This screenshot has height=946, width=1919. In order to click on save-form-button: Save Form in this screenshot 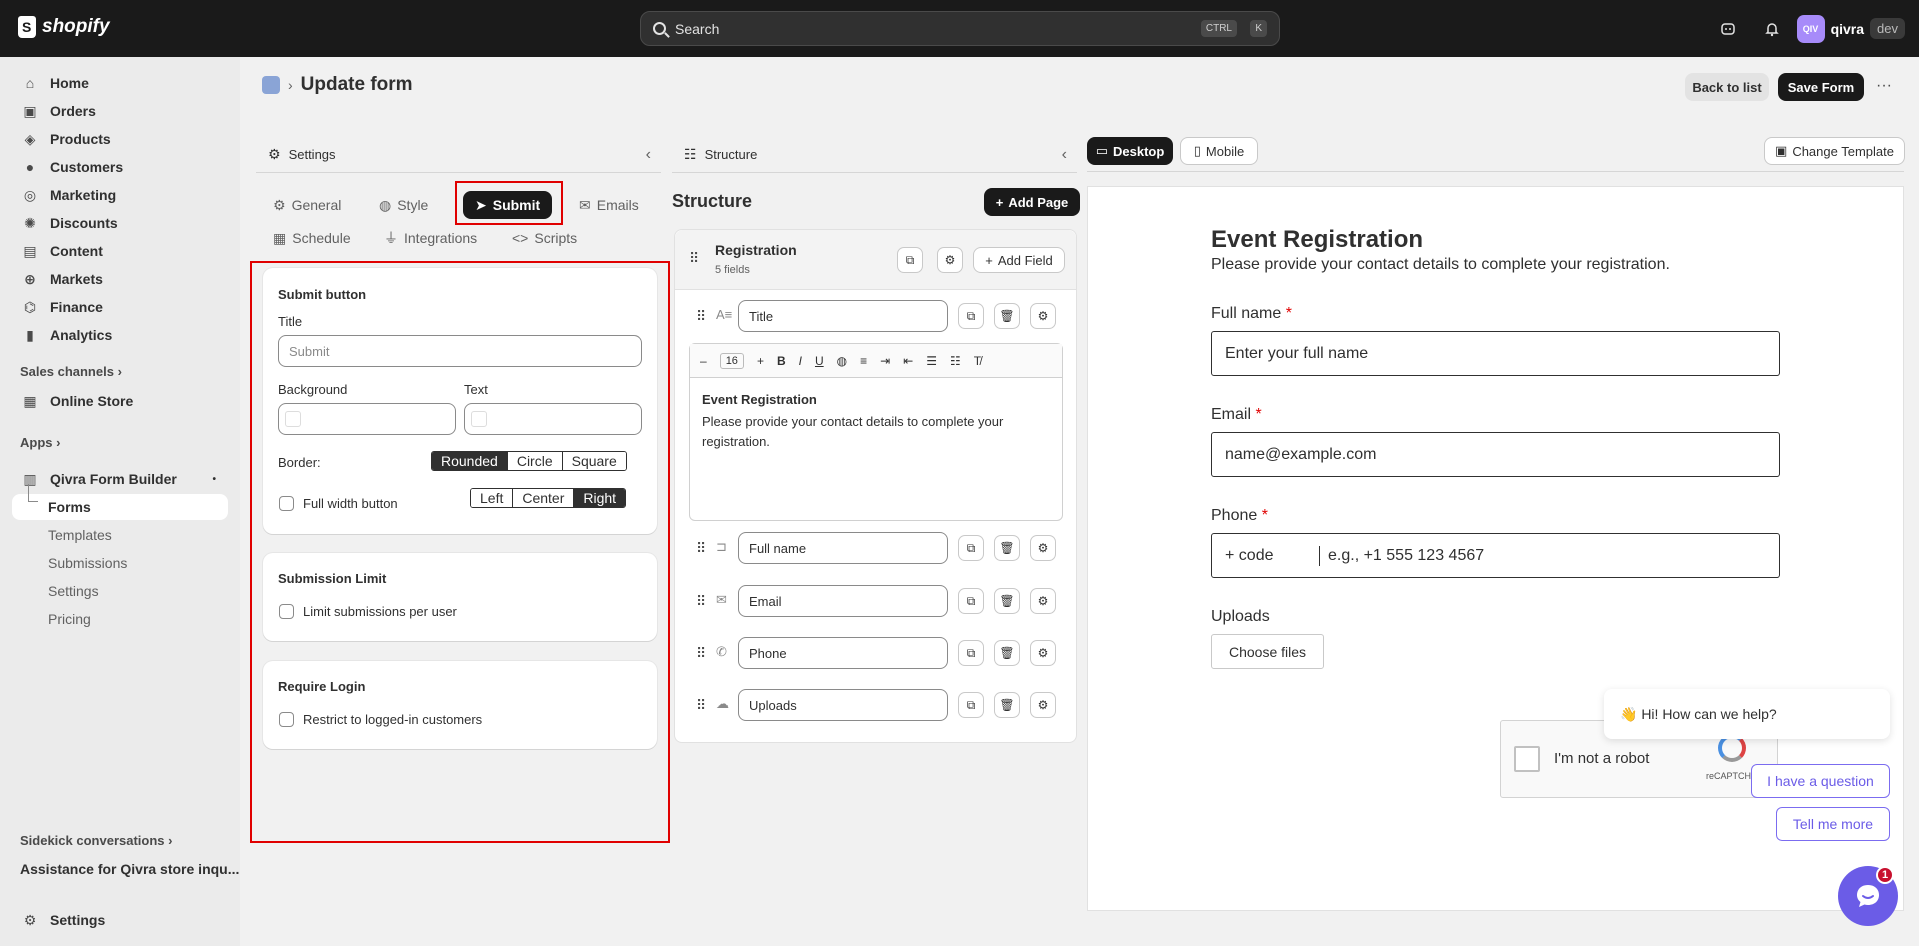, I will do `click(1821, 87)`.